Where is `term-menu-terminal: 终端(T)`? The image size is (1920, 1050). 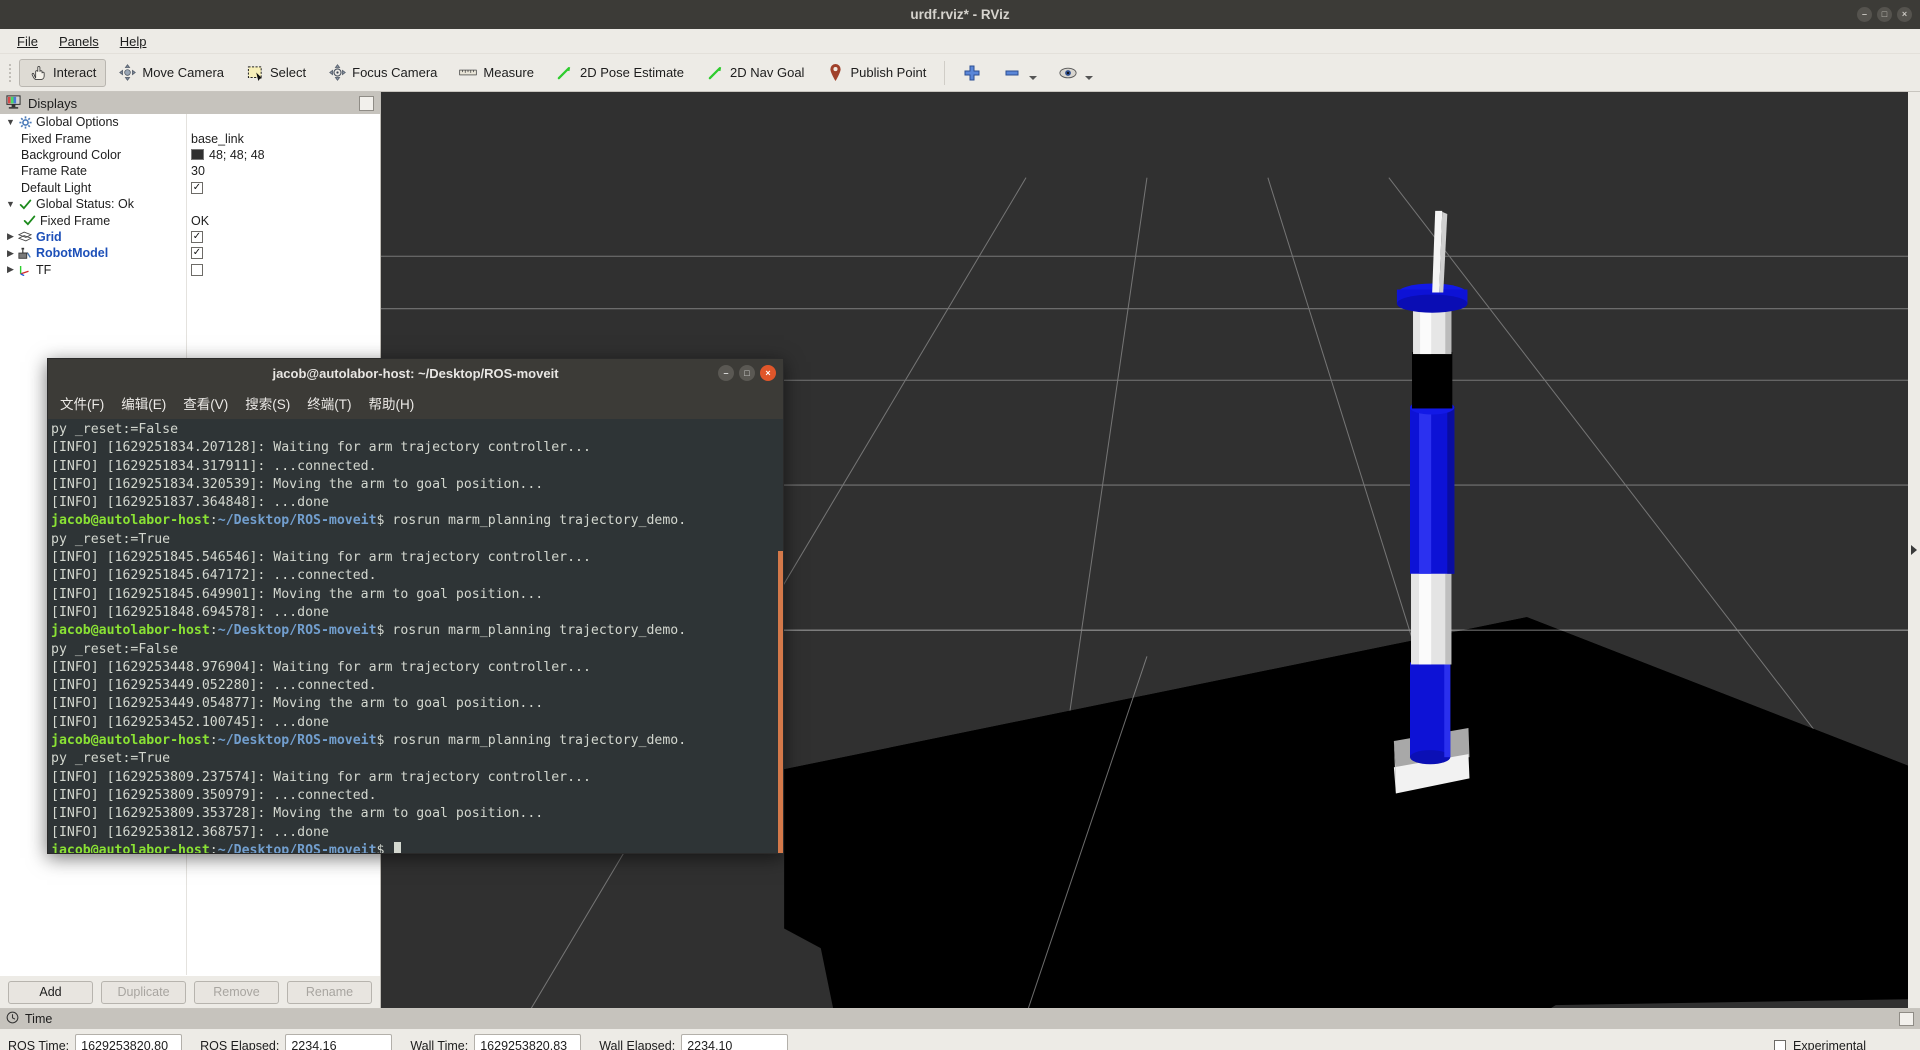
term-menu-terminal: 终端(T) is located at coordinates (329, 403).